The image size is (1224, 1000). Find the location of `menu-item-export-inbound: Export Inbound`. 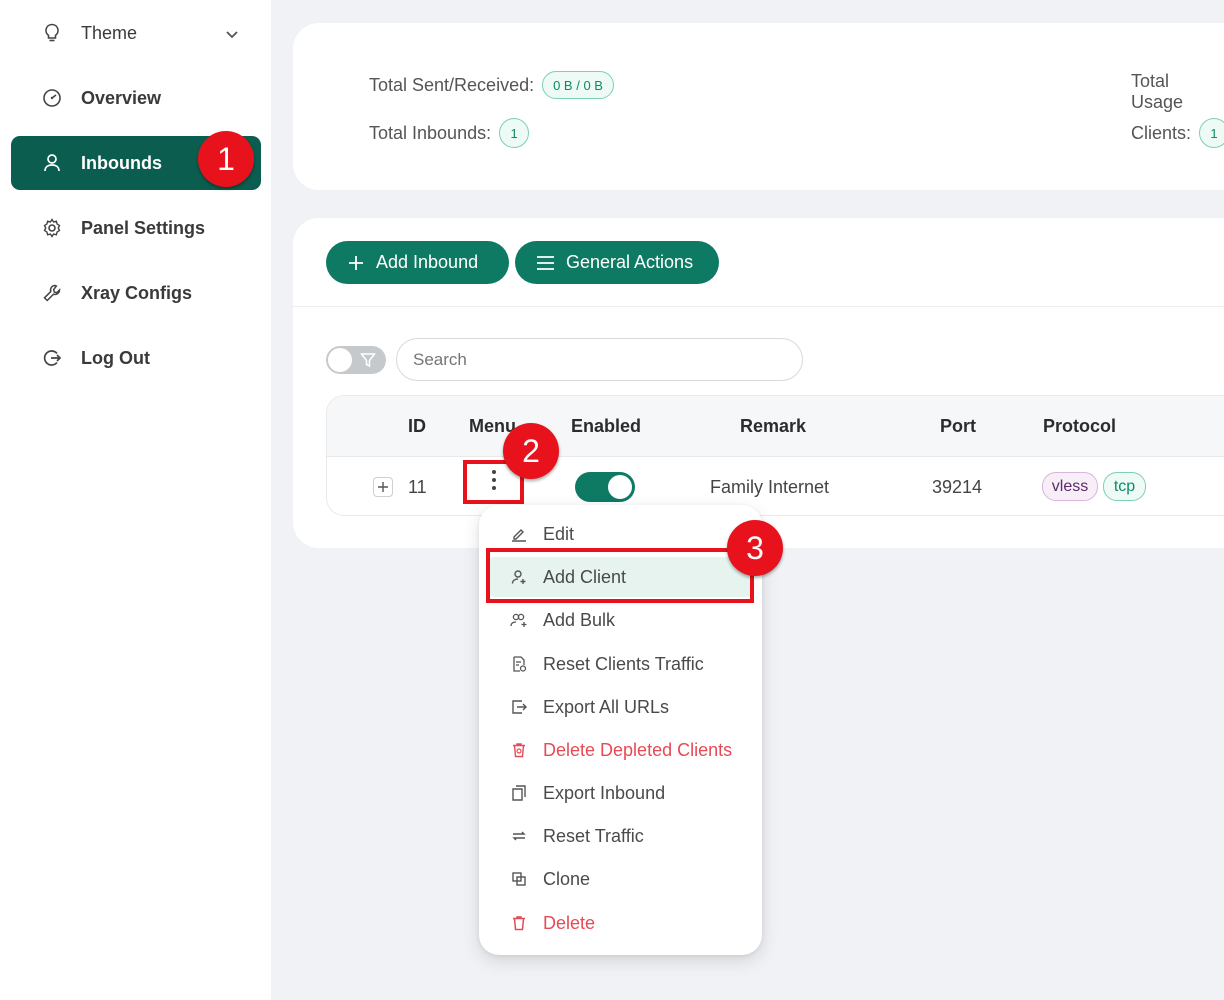

menu-item-export-inbound: Export Inbound is located at coordinates (620, 793).